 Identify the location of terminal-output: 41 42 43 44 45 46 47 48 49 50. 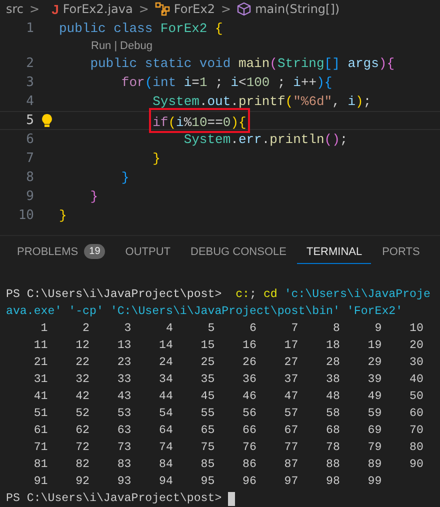
(228, 397).